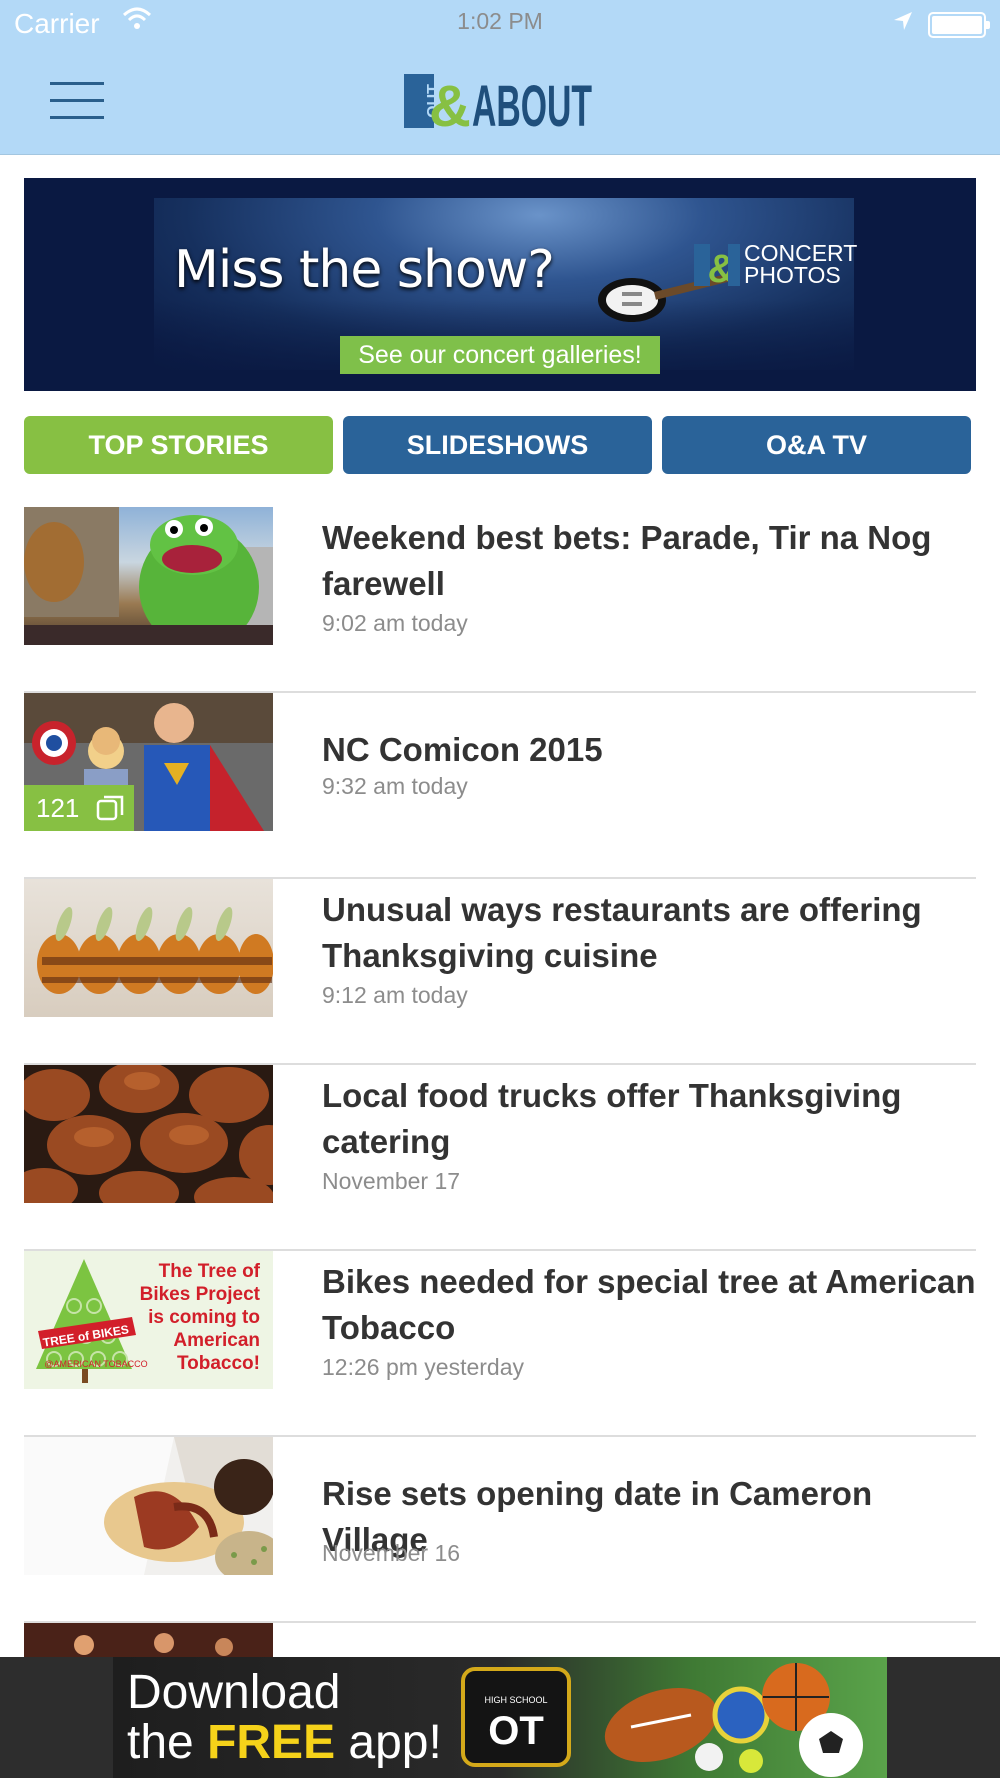 This screenshot has height=1778, width=1000. I want to click on story-timestamp: 12:26 pm yesterday, so click(423, 1367).